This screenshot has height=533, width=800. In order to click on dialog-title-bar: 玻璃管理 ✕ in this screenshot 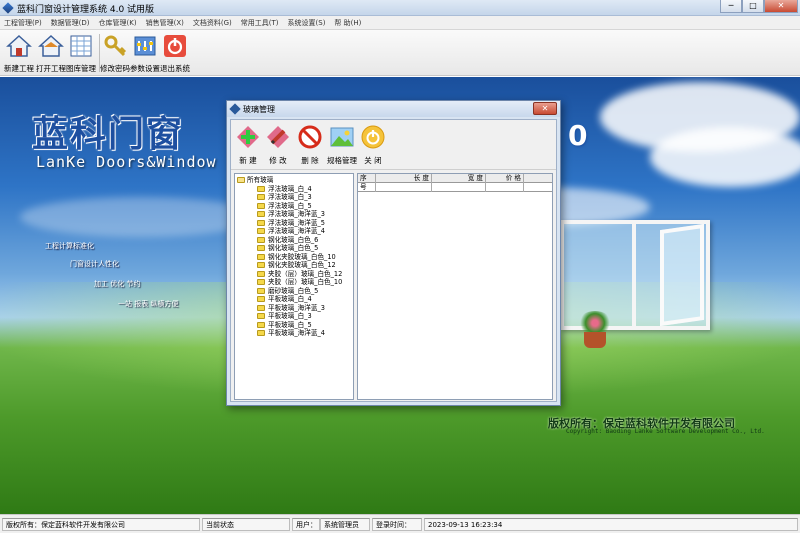, I will do `click(393, 109)`.